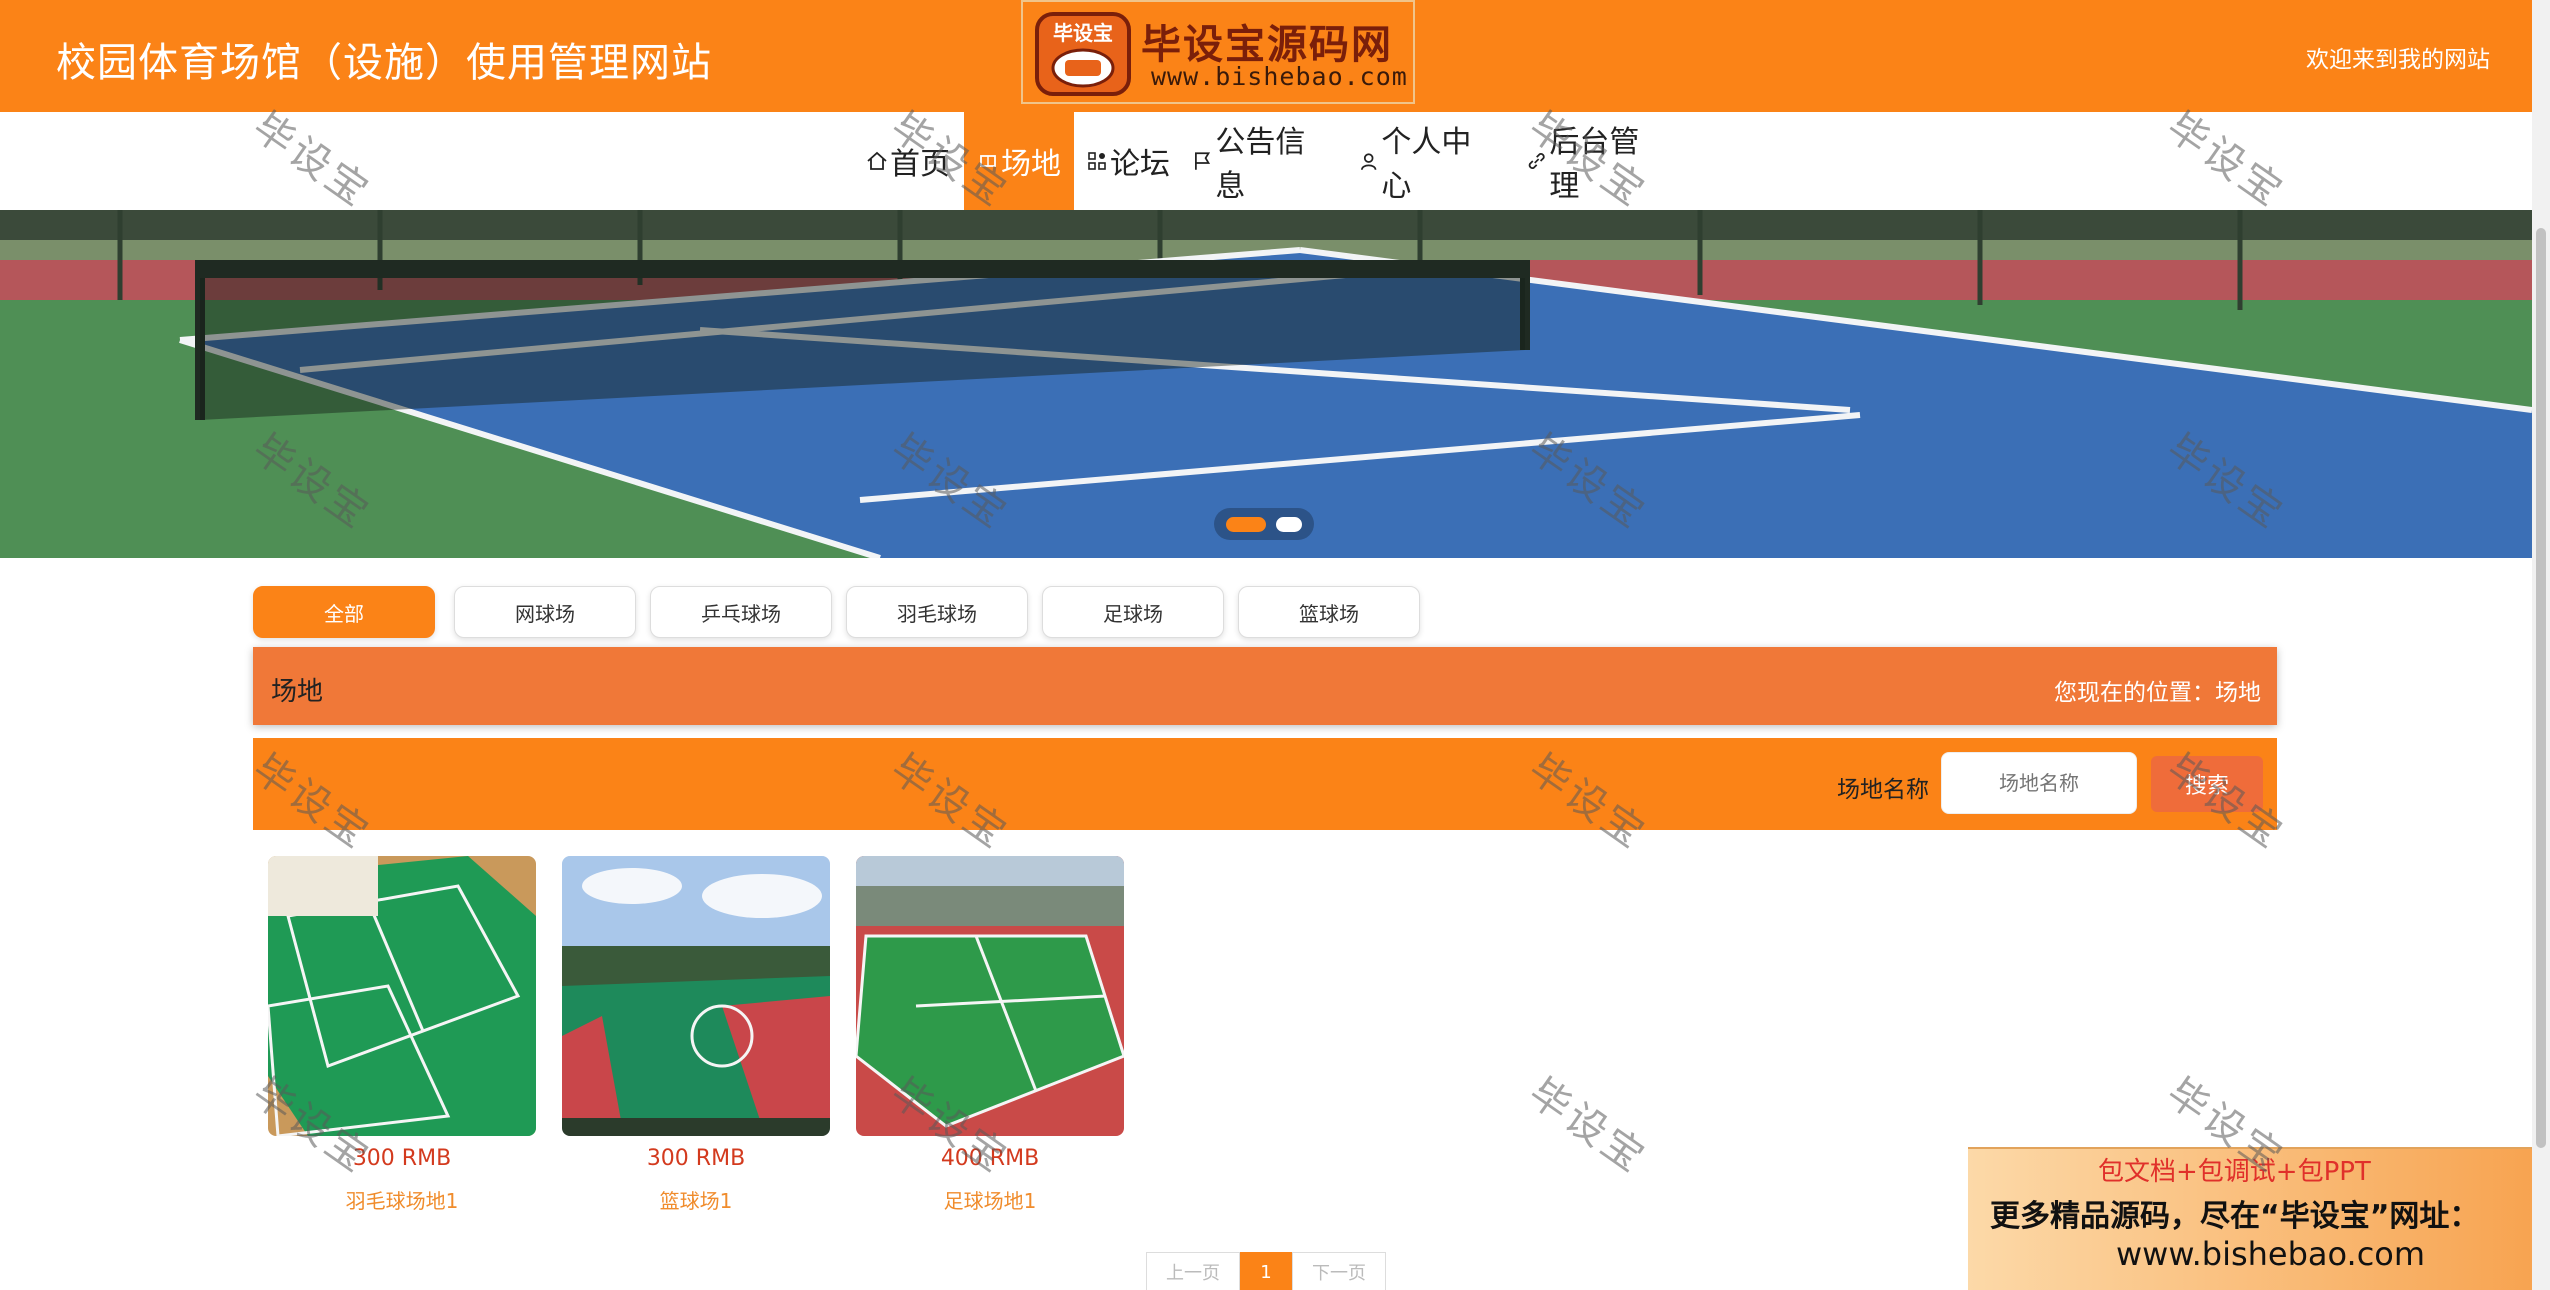 The height and width of the screenshot is (1290, 2550). What do you see at coordinates (990, 1158) in the screenshot?
I see `venue-price: 400 RMB` at bounding box center [990, 1158].